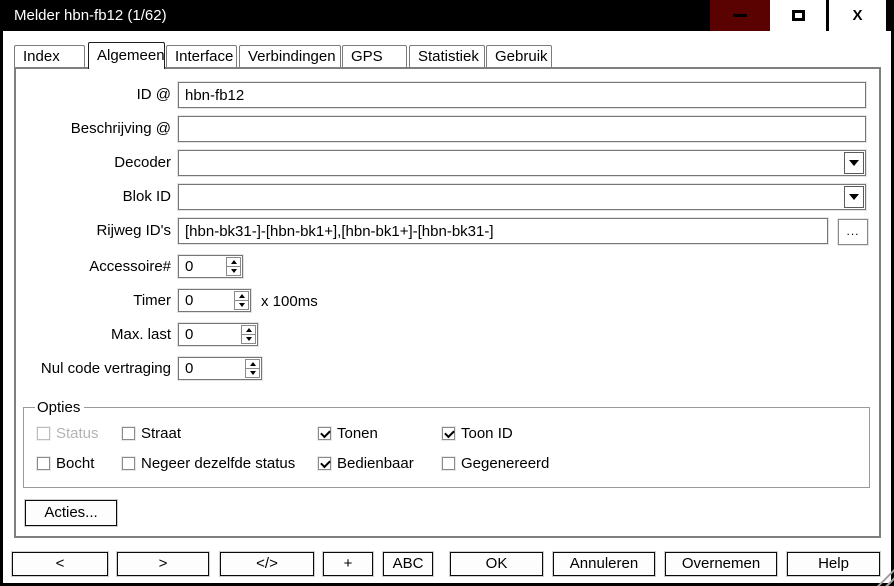 The width and height of the screenshot is (894, 586). Describe the element at coordinates (290, 56) in the screenshot. I see `tab-verbindingen: Verbindingen` at that location.